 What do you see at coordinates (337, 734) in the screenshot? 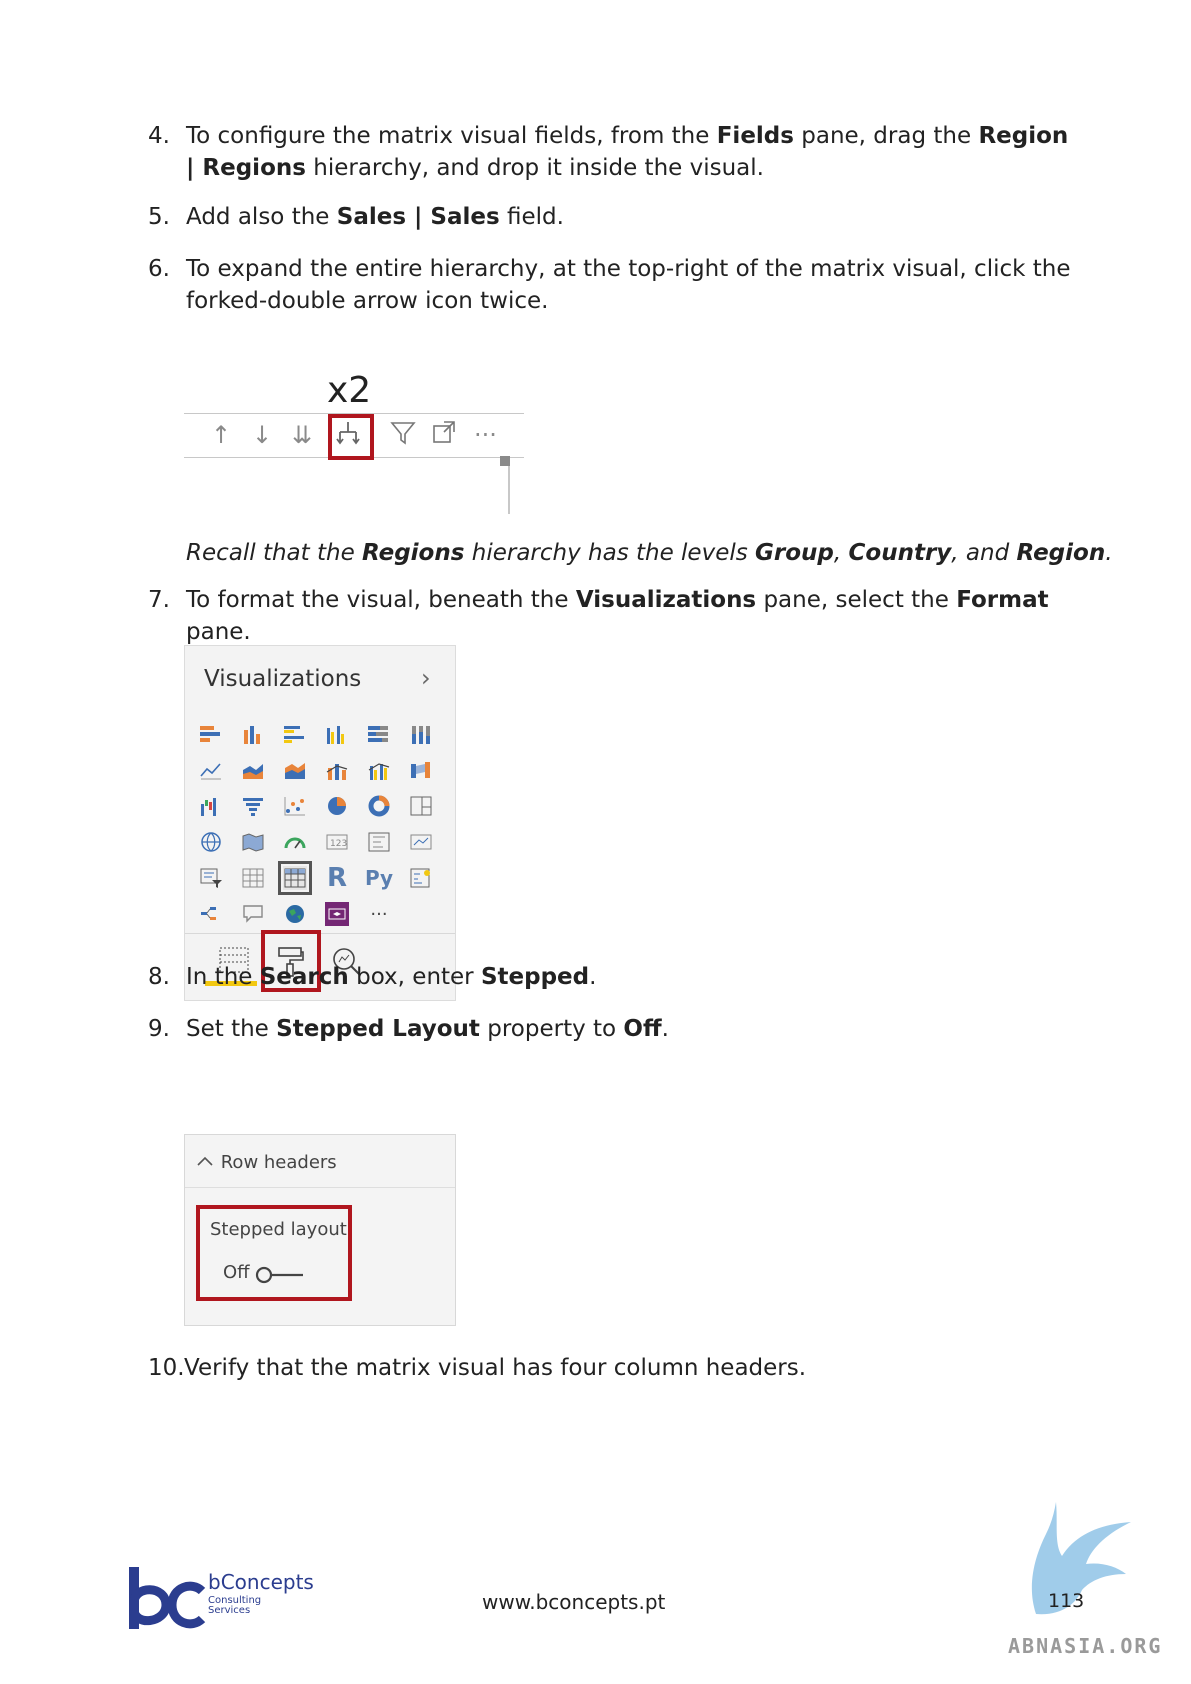
I see `clustered-column-chart-icon` at bounding box center [337, 734].